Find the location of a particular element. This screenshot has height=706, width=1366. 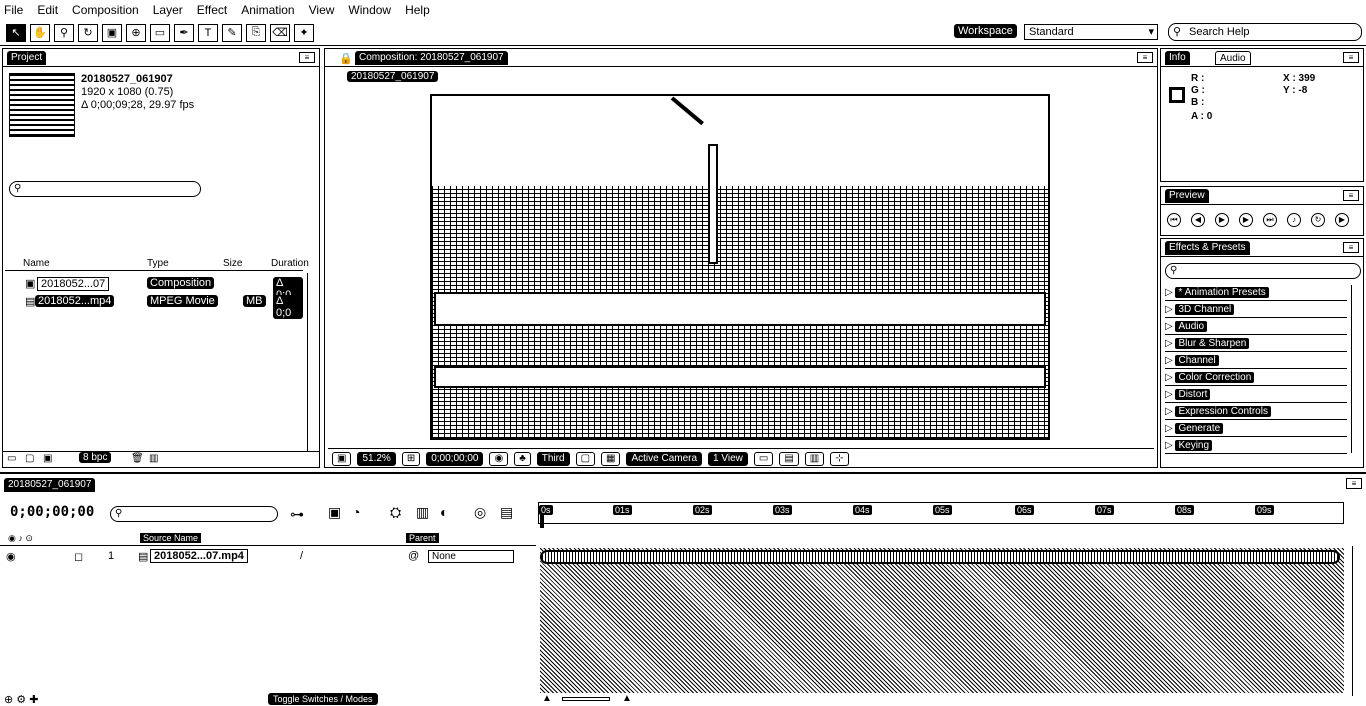

current-time-display: 0;00;00;00 is located at coordinates (52, 512).